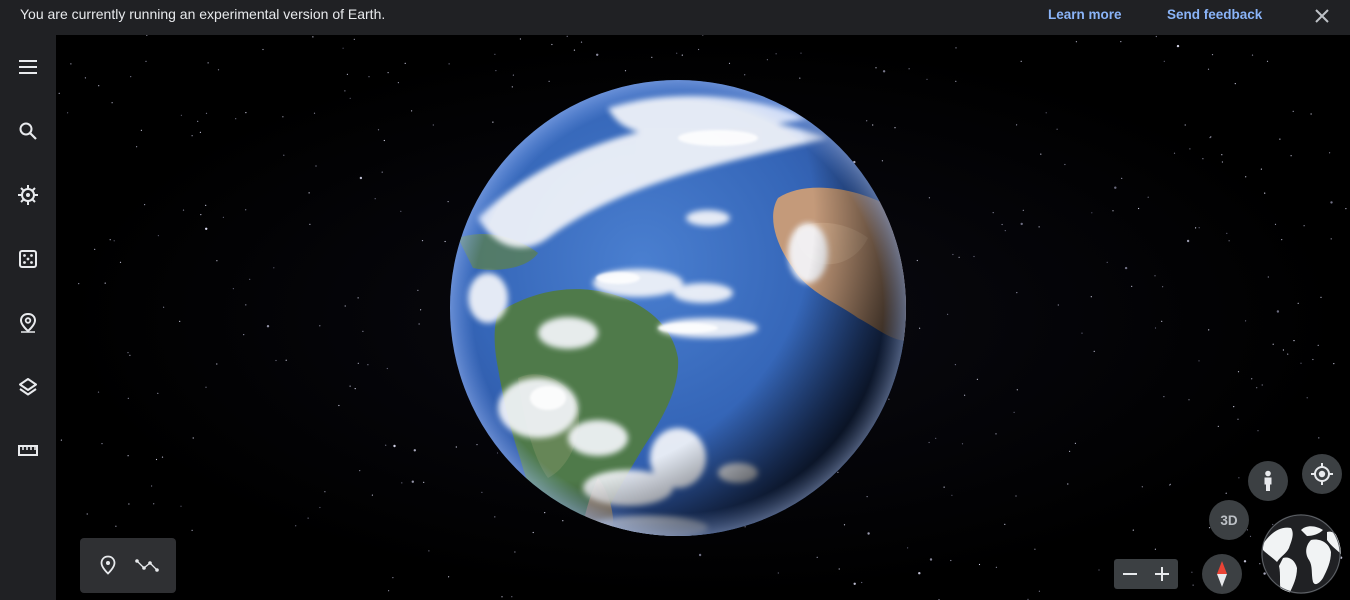 The height and width of the screenshot is (600, 1350). I want to click on toggle-3d-button: 3D, so click(1229, 520).